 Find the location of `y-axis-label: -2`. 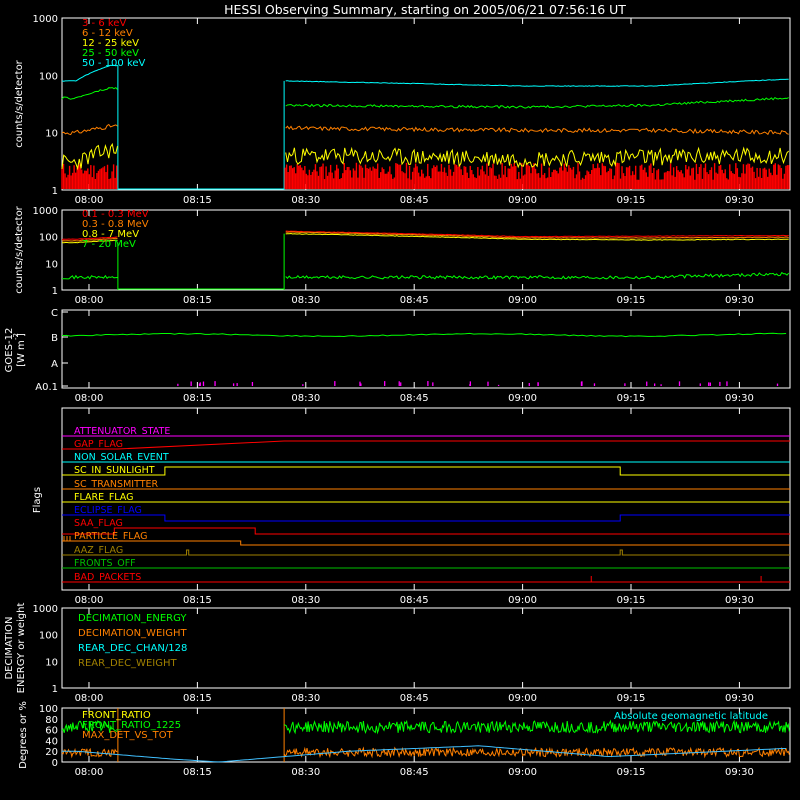

y-axis-label: -2 is located at coordinates (16, 336).